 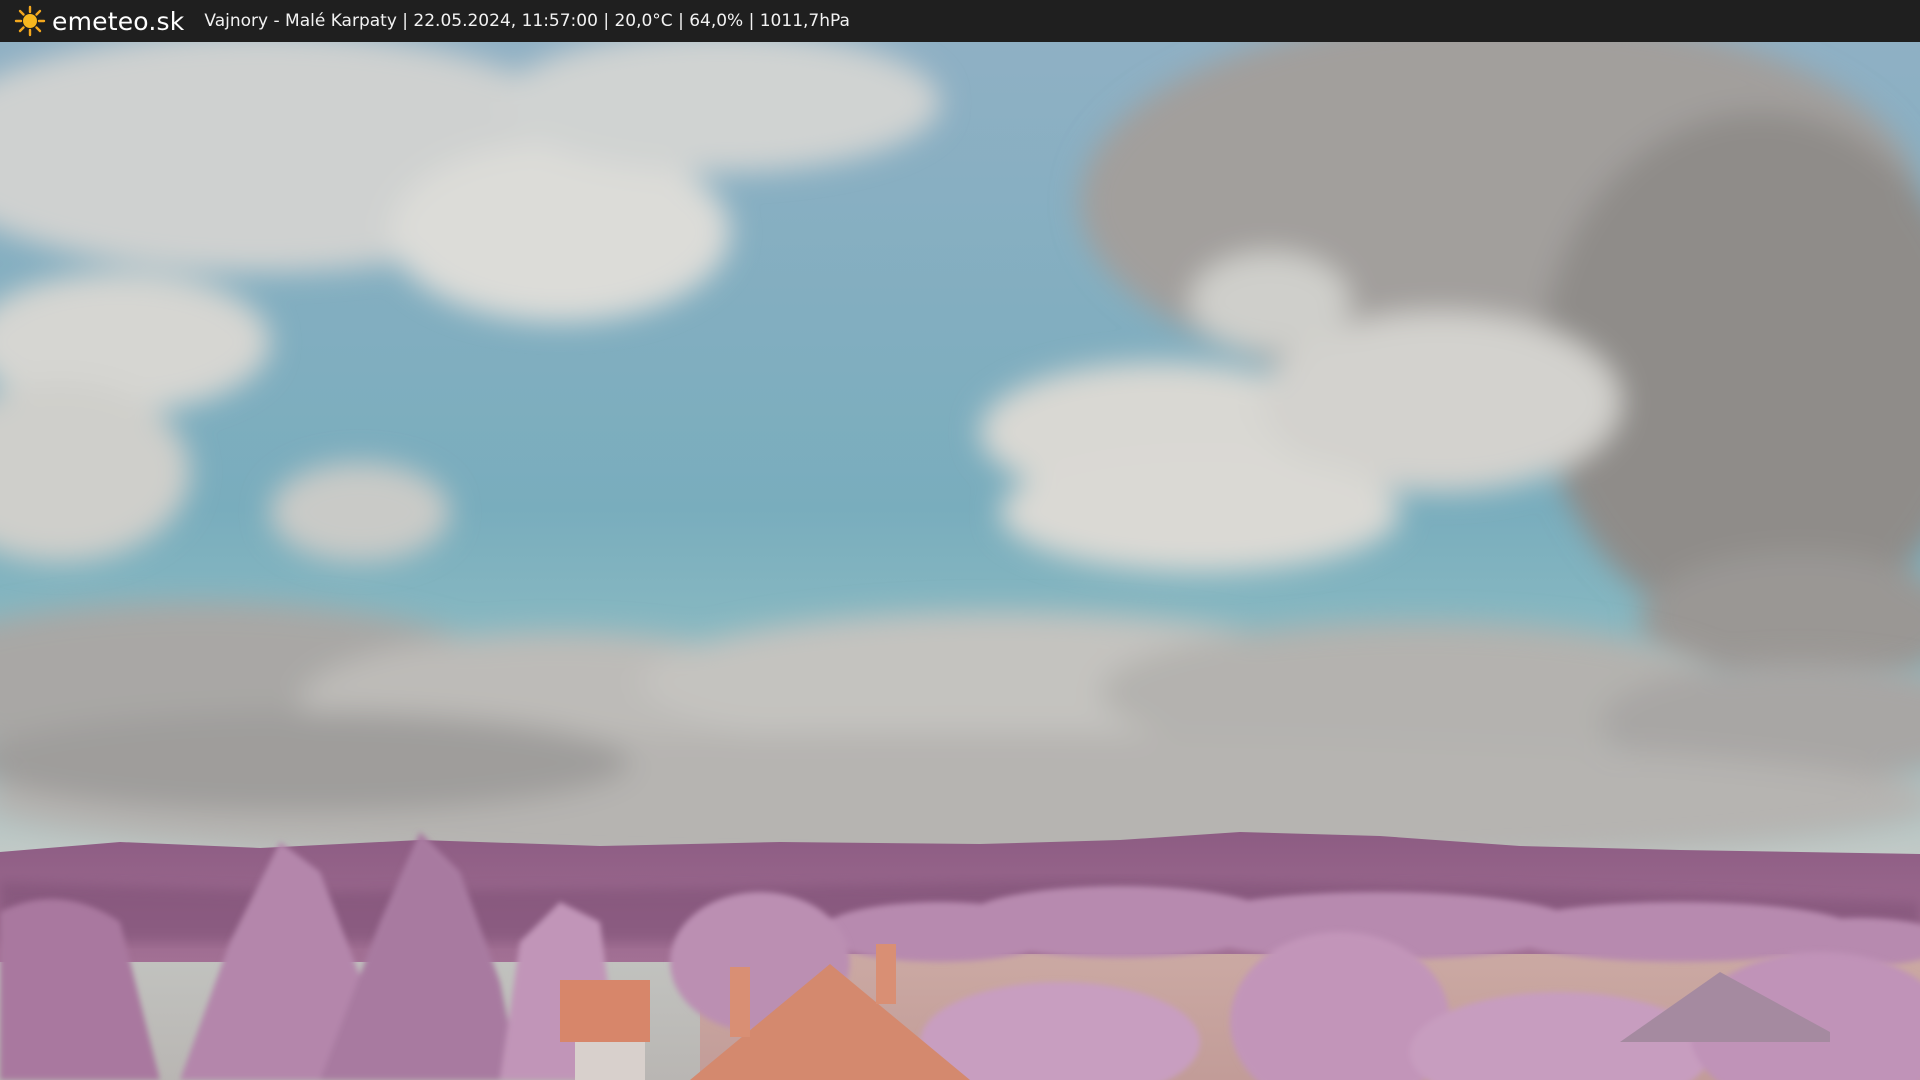 What do you see at coordinates (118, 21) in the screenshot?
I see `site-name: emeteo.sk` at bounding box center [118, 21].